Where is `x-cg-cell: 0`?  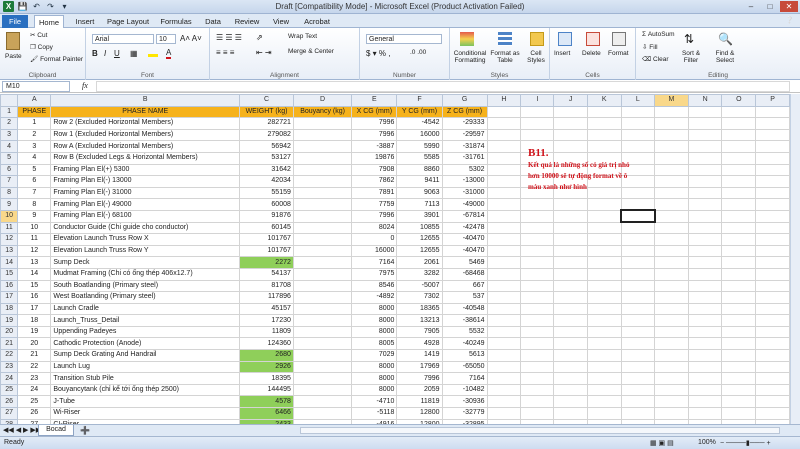 x-cg-cell: 0 is located at coordinates (374, 239).